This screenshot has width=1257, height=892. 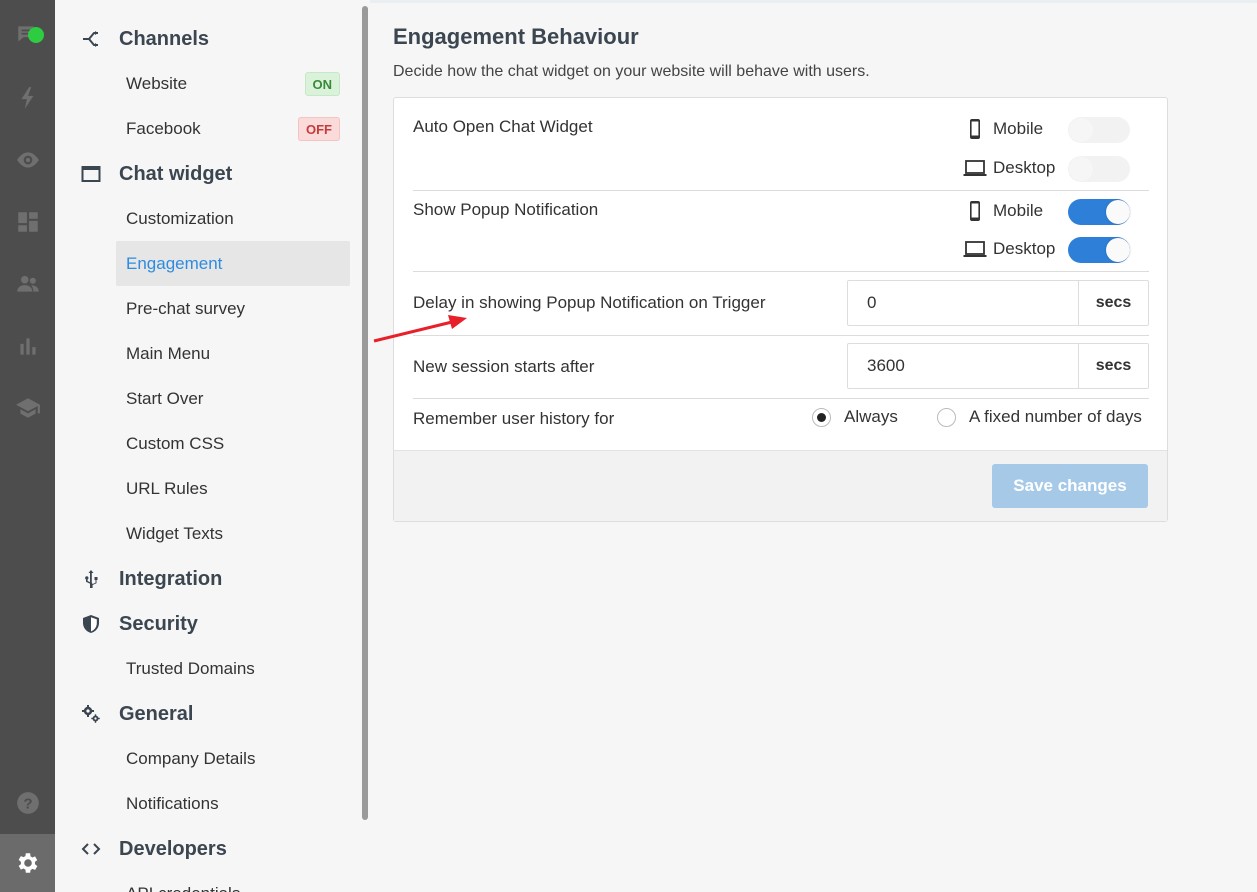 What do you see at coordinates (36, 35) in the screenshot?
I see `online-status-dot` at bounding box center [36, 35].